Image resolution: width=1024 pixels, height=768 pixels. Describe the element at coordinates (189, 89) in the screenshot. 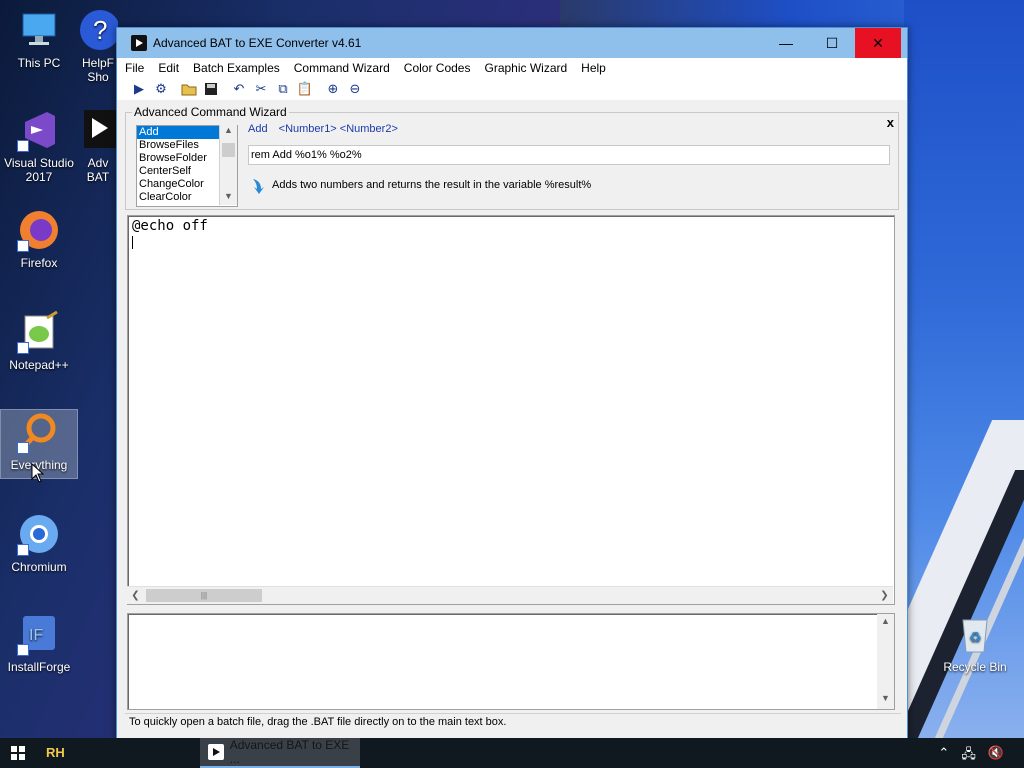

I see `open-folder-icon` at that location.